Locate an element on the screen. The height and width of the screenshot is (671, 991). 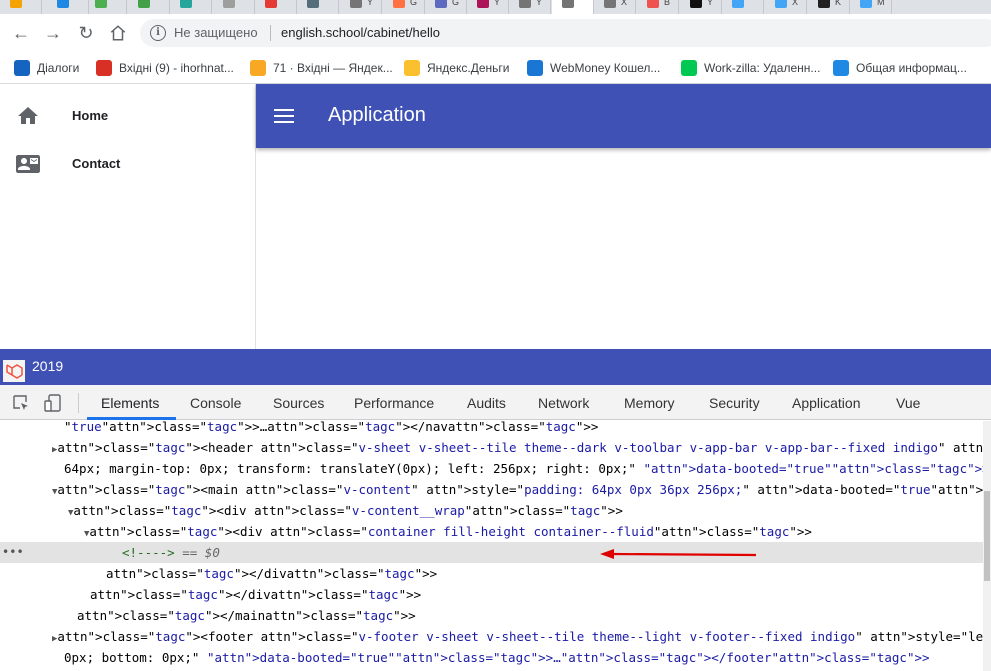
tab-title: K is located at coordinates (838, 3).